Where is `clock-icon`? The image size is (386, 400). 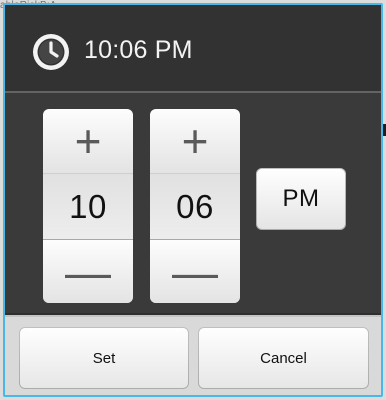
clock-icon is located at coordinates (51, 52).